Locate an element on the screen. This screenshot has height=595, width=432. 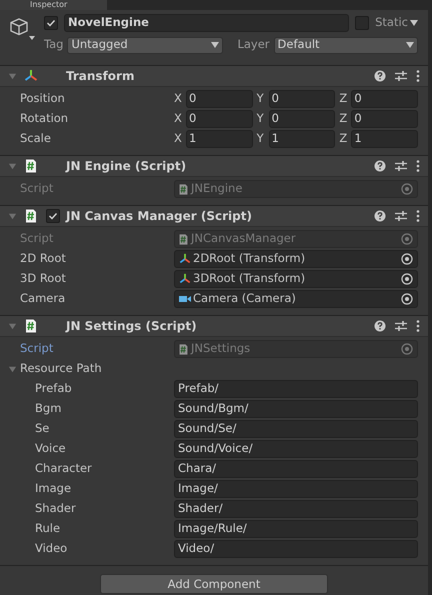
field-label: Voice is located at coordinates (50, 449).